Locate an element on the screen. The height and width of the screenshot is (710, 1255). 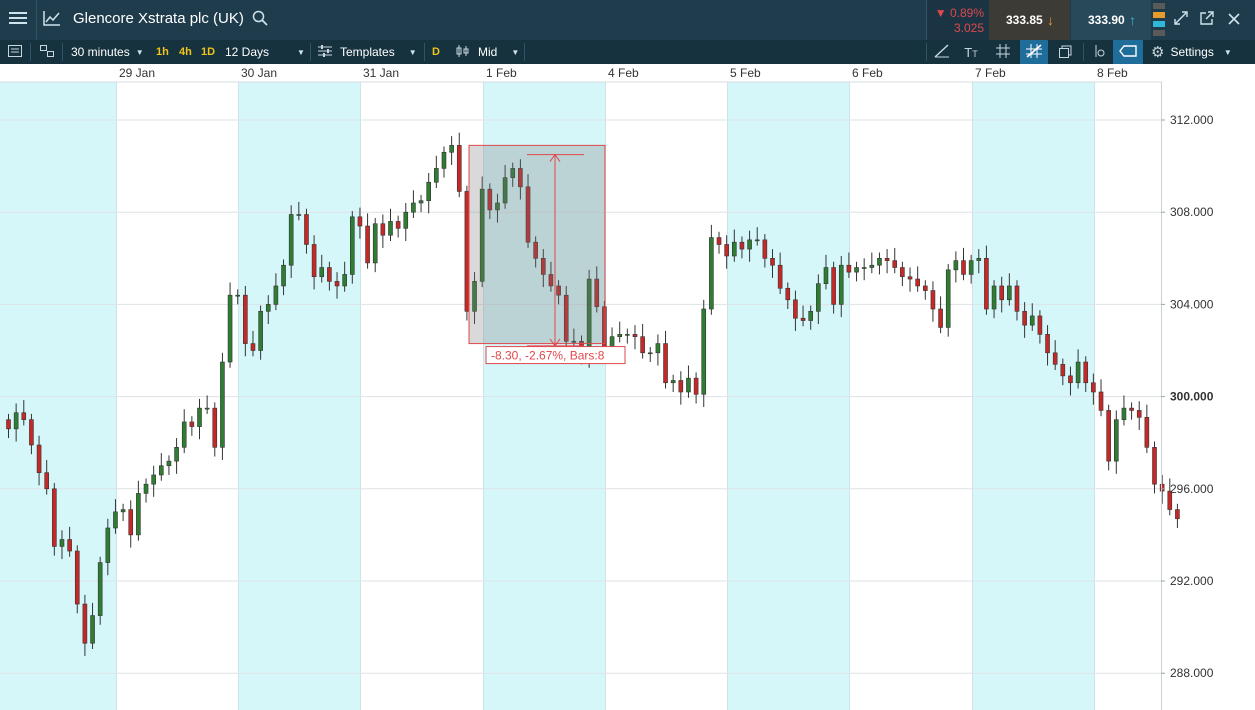
menu-button is located at coordinates (18, 20).